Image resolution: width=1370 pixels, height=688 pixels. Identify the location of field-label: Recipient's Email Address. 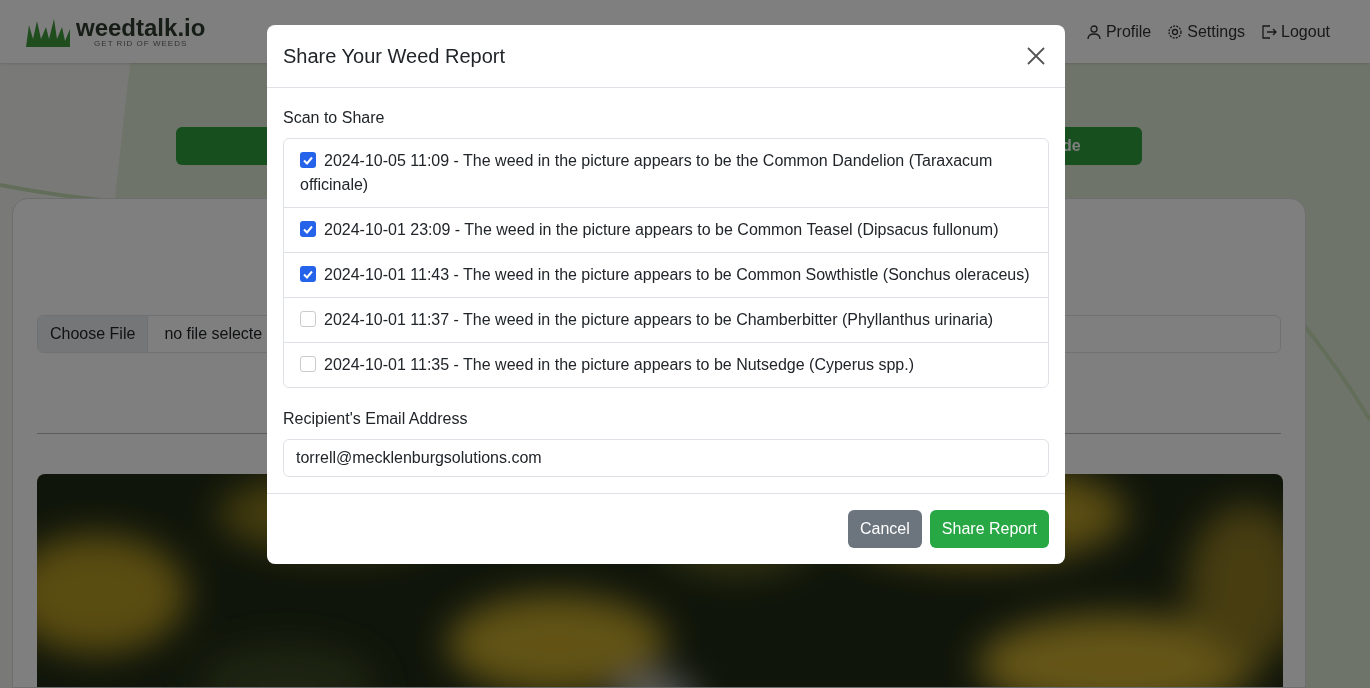
(376, 419).